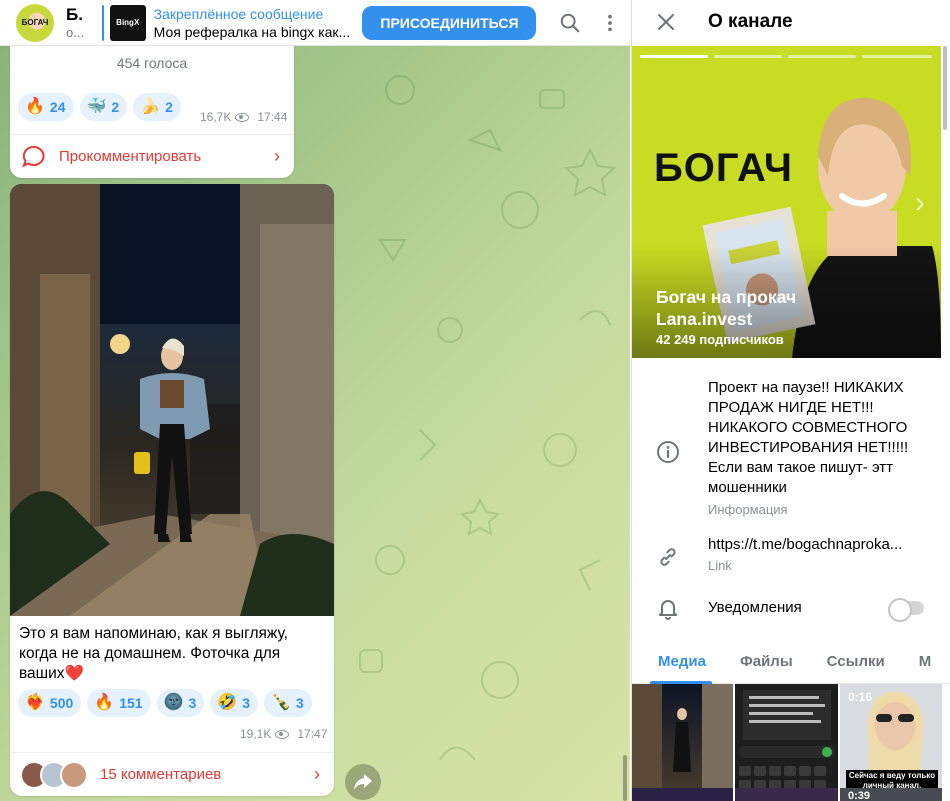 The height and width of the screenshot is (801, 950). What do you see at coordinates (748, 509) in the screenshot?
I see `description-caption: Информация` at bounding box center [748, 509].